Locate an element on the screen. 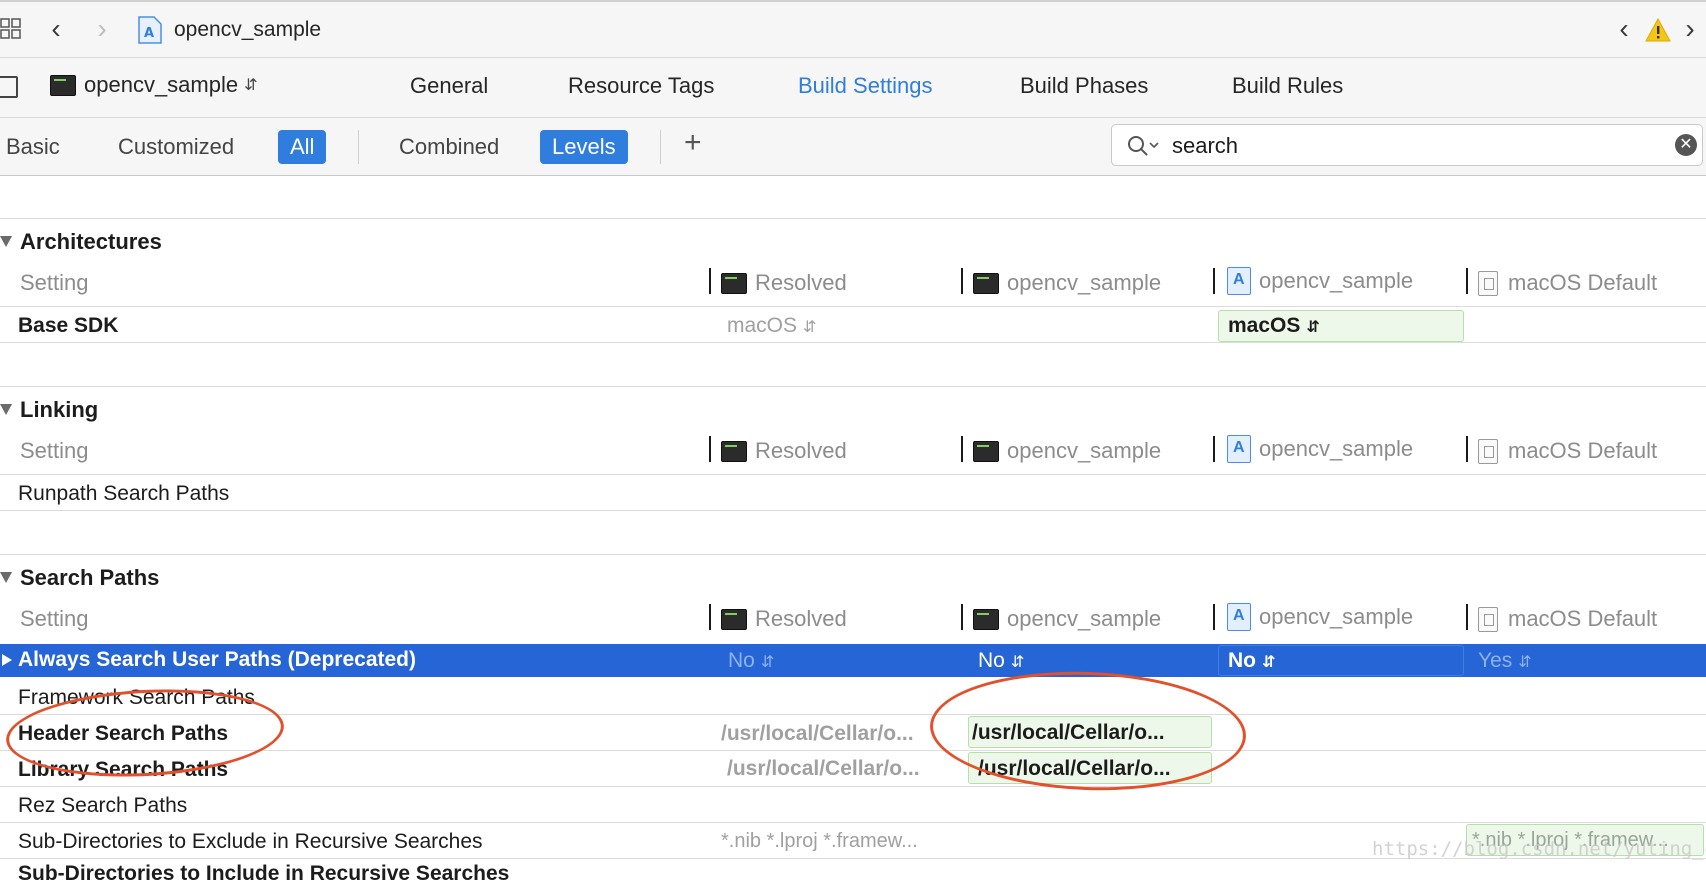  setting-rez-search-paths: Rez Search Paths is located at coordinates (102, 806).